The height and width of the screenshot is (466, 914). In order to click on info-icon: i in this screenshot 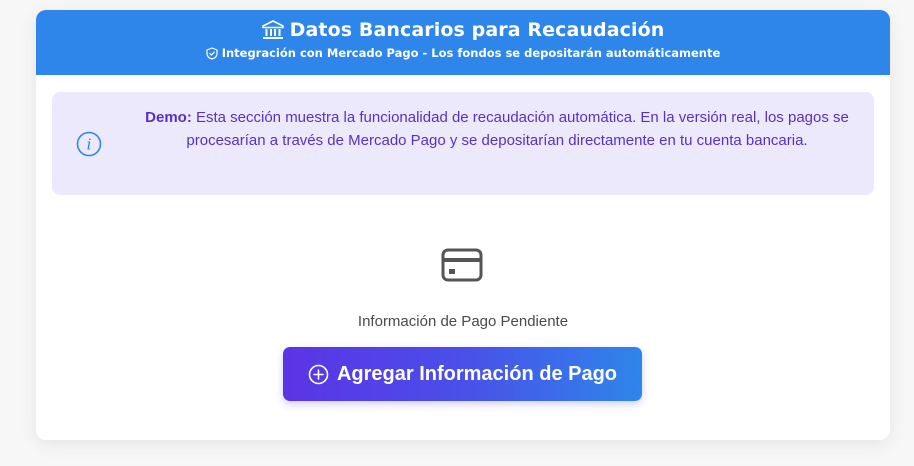, I will do `click(89, 144)`.